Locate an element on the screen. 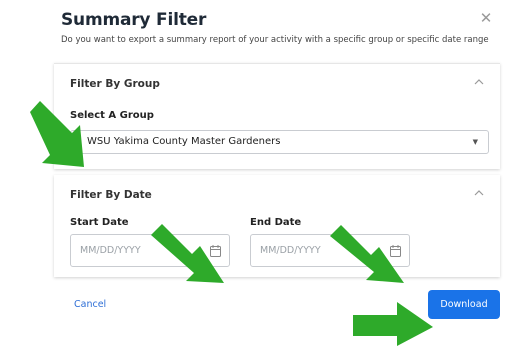 The image size is (505, 347). start-date-label: Start Date is located at coordinates (99, 222).